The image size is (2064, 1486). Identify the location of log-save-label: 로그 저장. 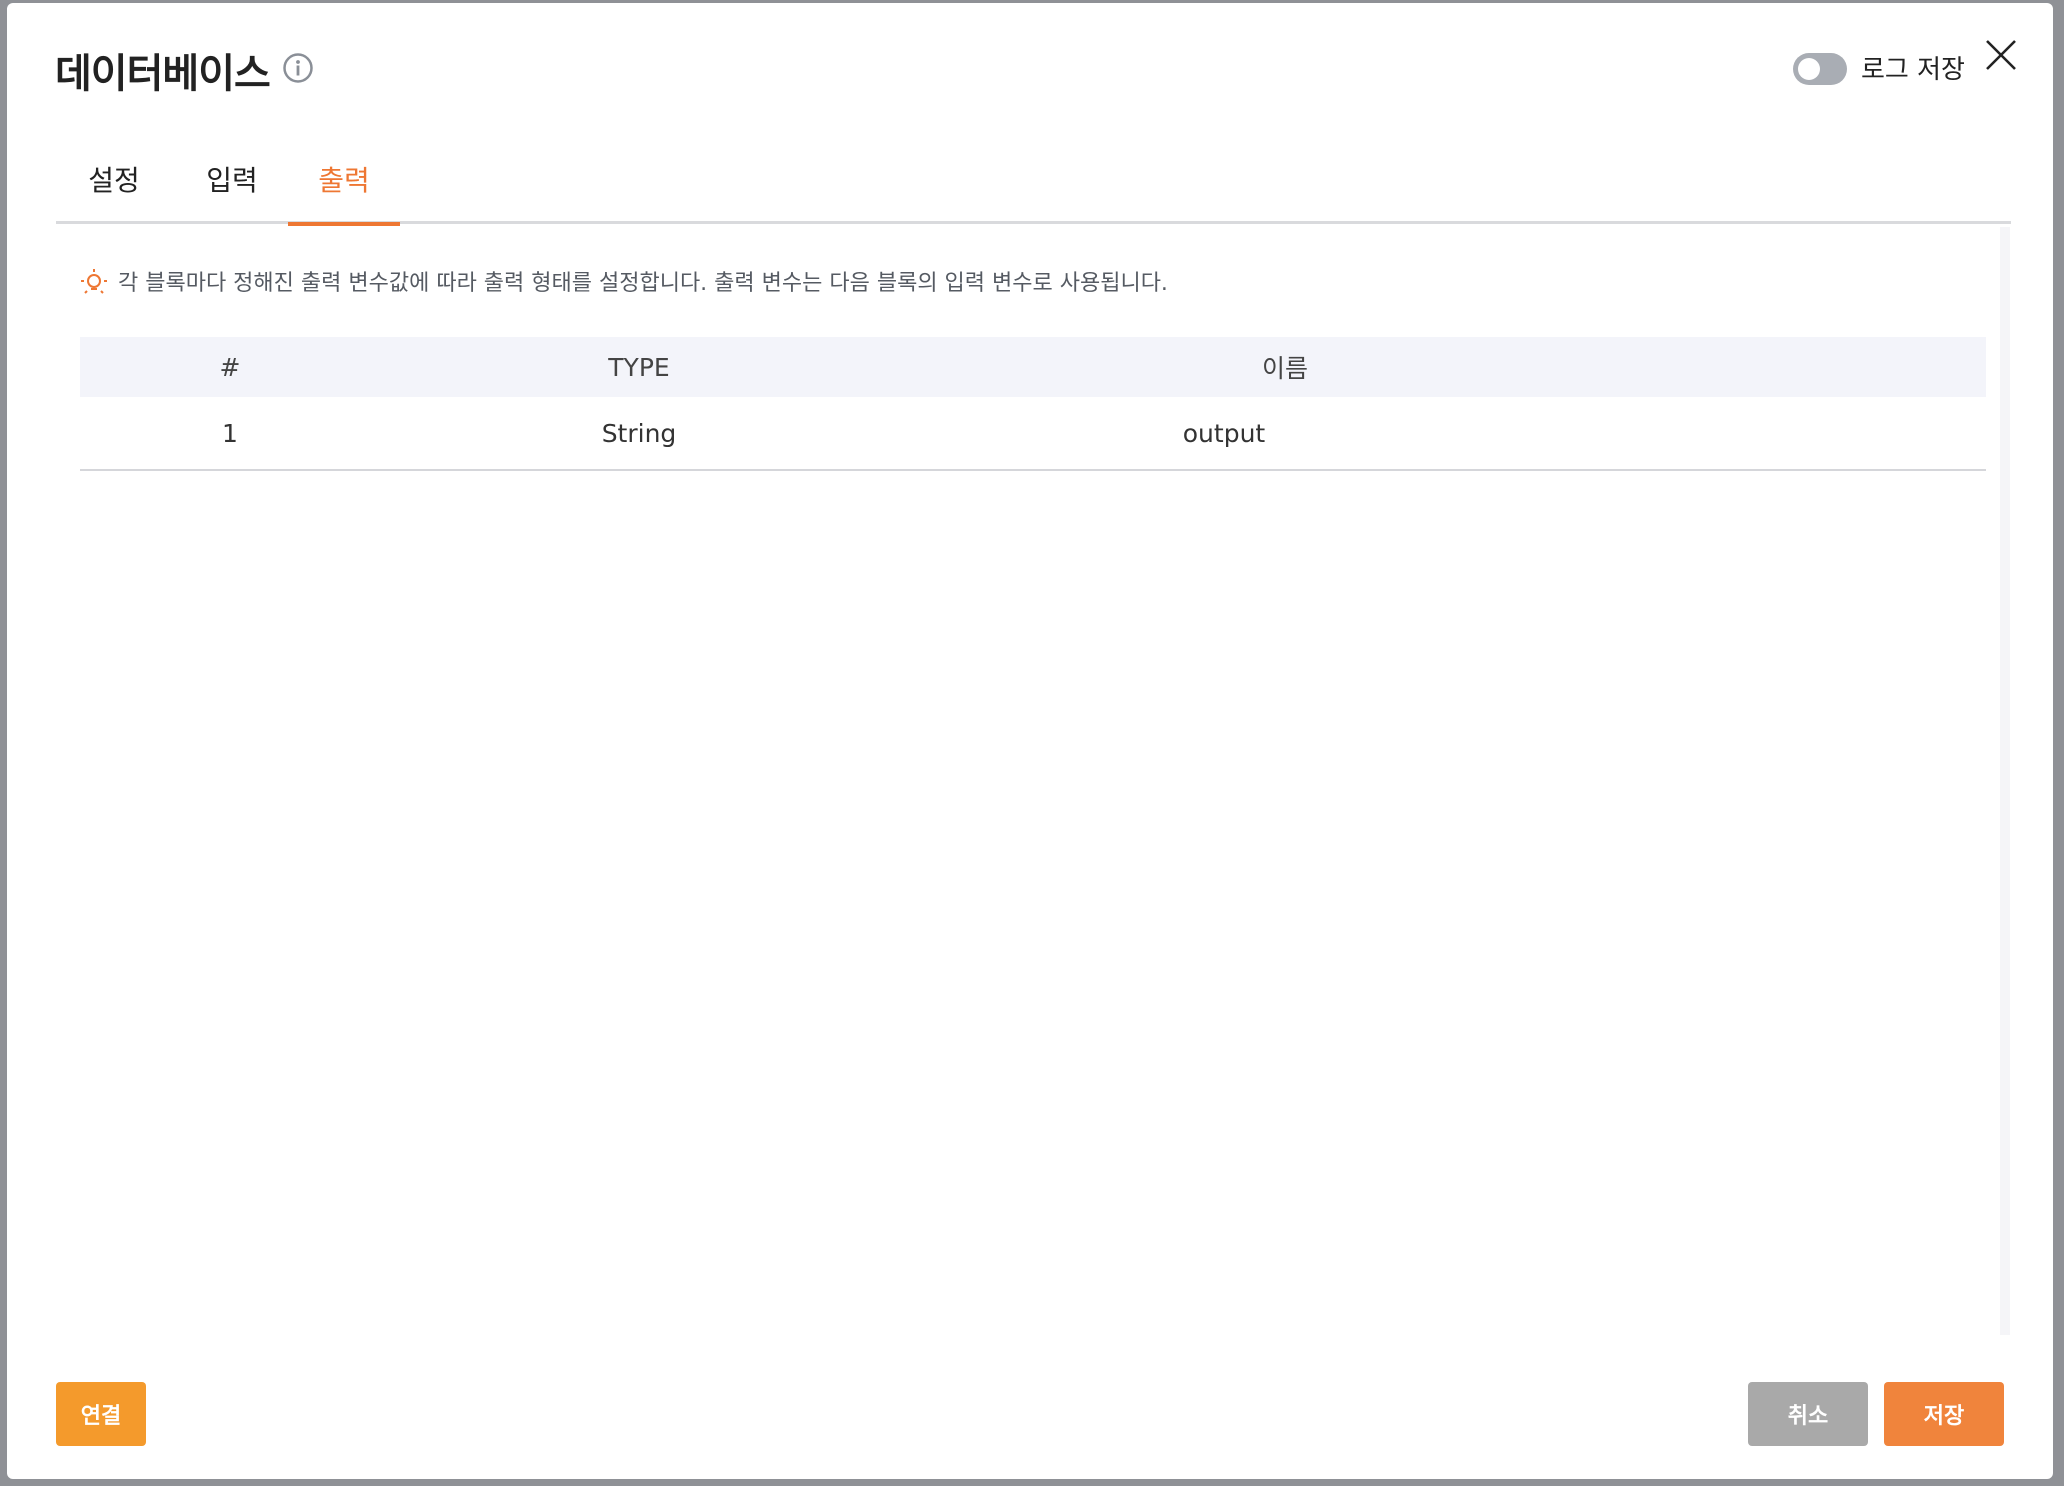
(1913, 70).